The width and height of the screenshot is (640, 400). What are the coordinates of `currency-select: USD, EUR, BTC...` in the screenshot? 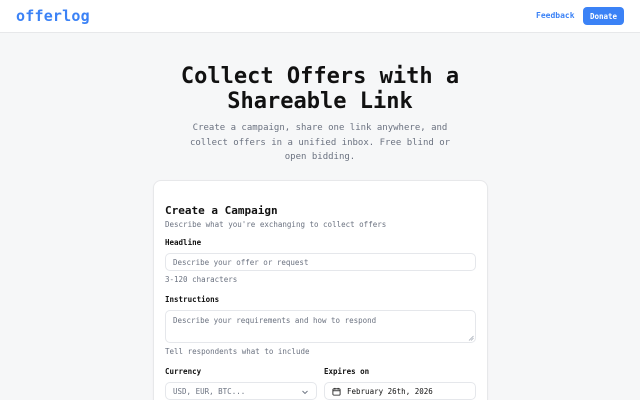 It's located at (241, 391).